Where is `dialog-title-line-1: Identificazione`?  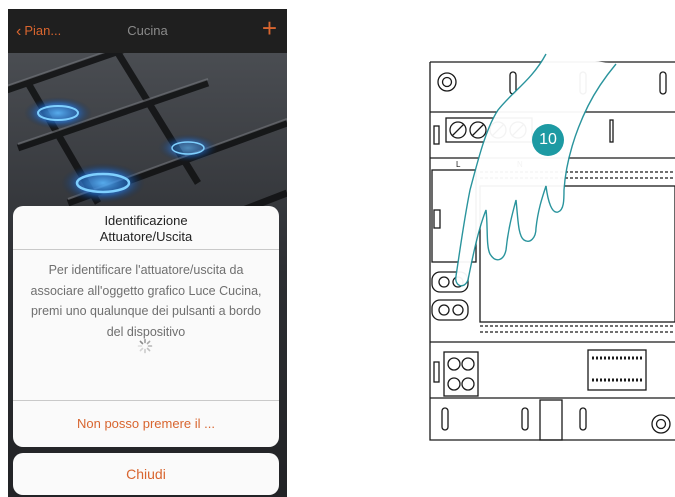
dialog-title-line-1: Identificazione is located at coordinates (146, 220).